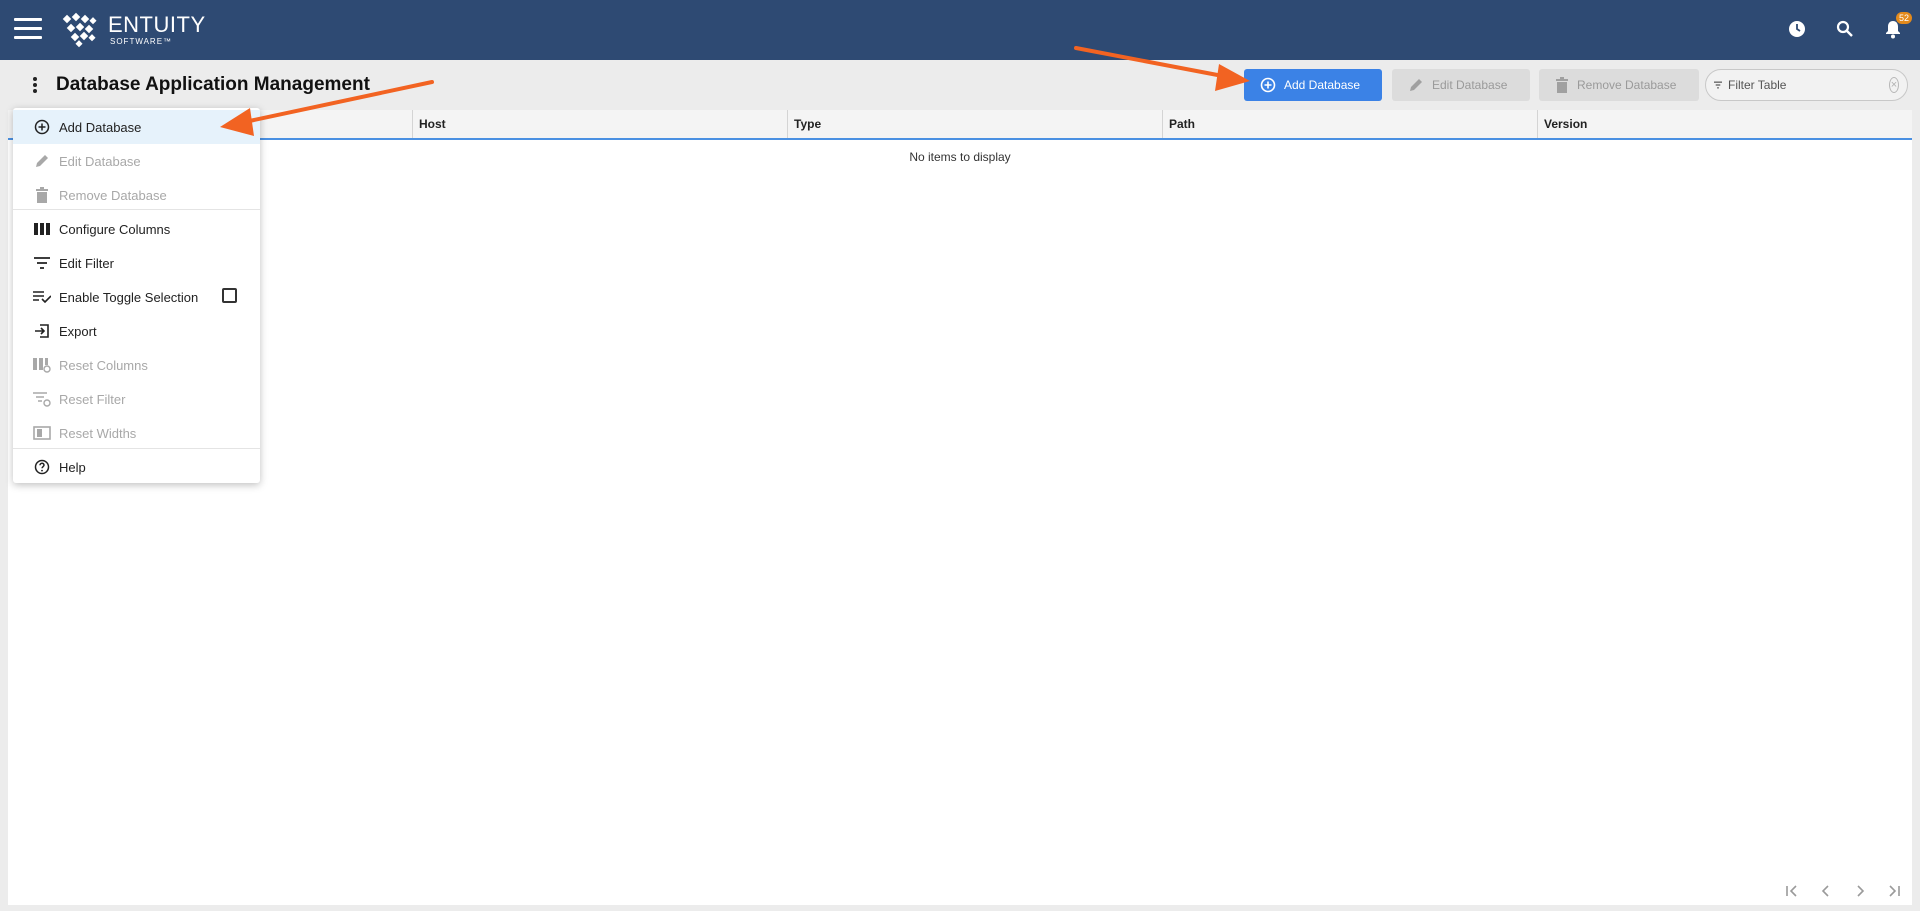  Describe the element at coordinates (1826, 891) in the screenshot. I see `previous-page-icon` at that location.